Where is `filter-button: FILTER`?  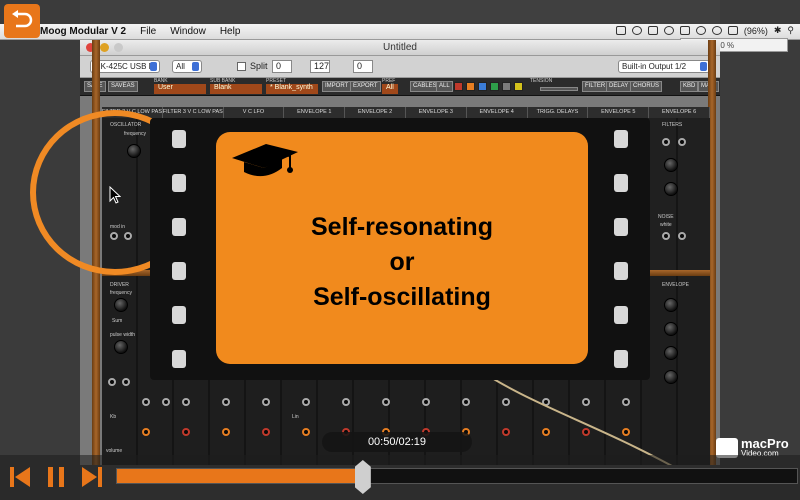 filter-button: FILTER is located at coordinates (595, 86).